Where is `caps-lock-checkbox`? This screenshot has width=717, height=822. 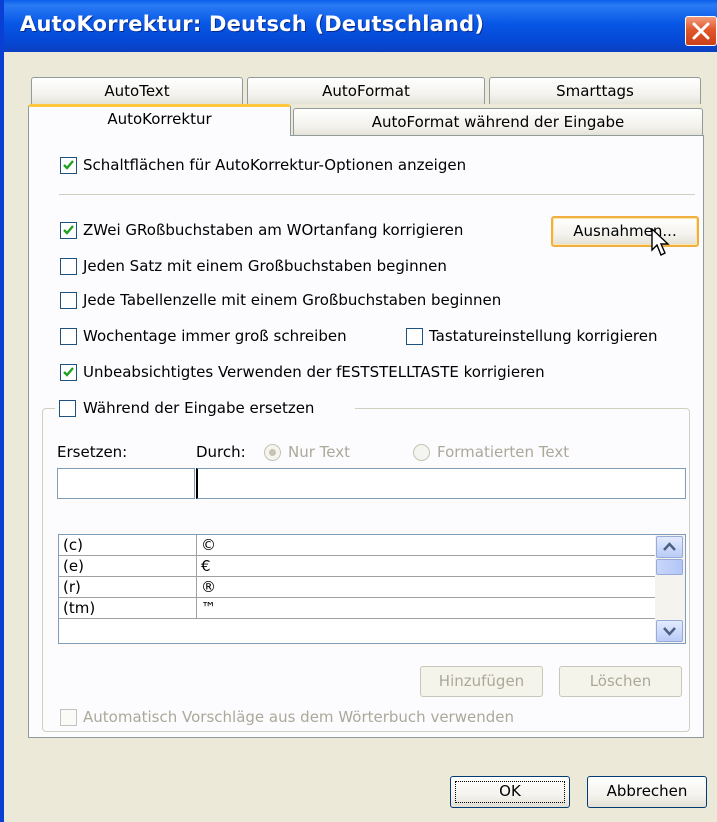 caps-lock-checkbox is located at coordinates (68, 372).